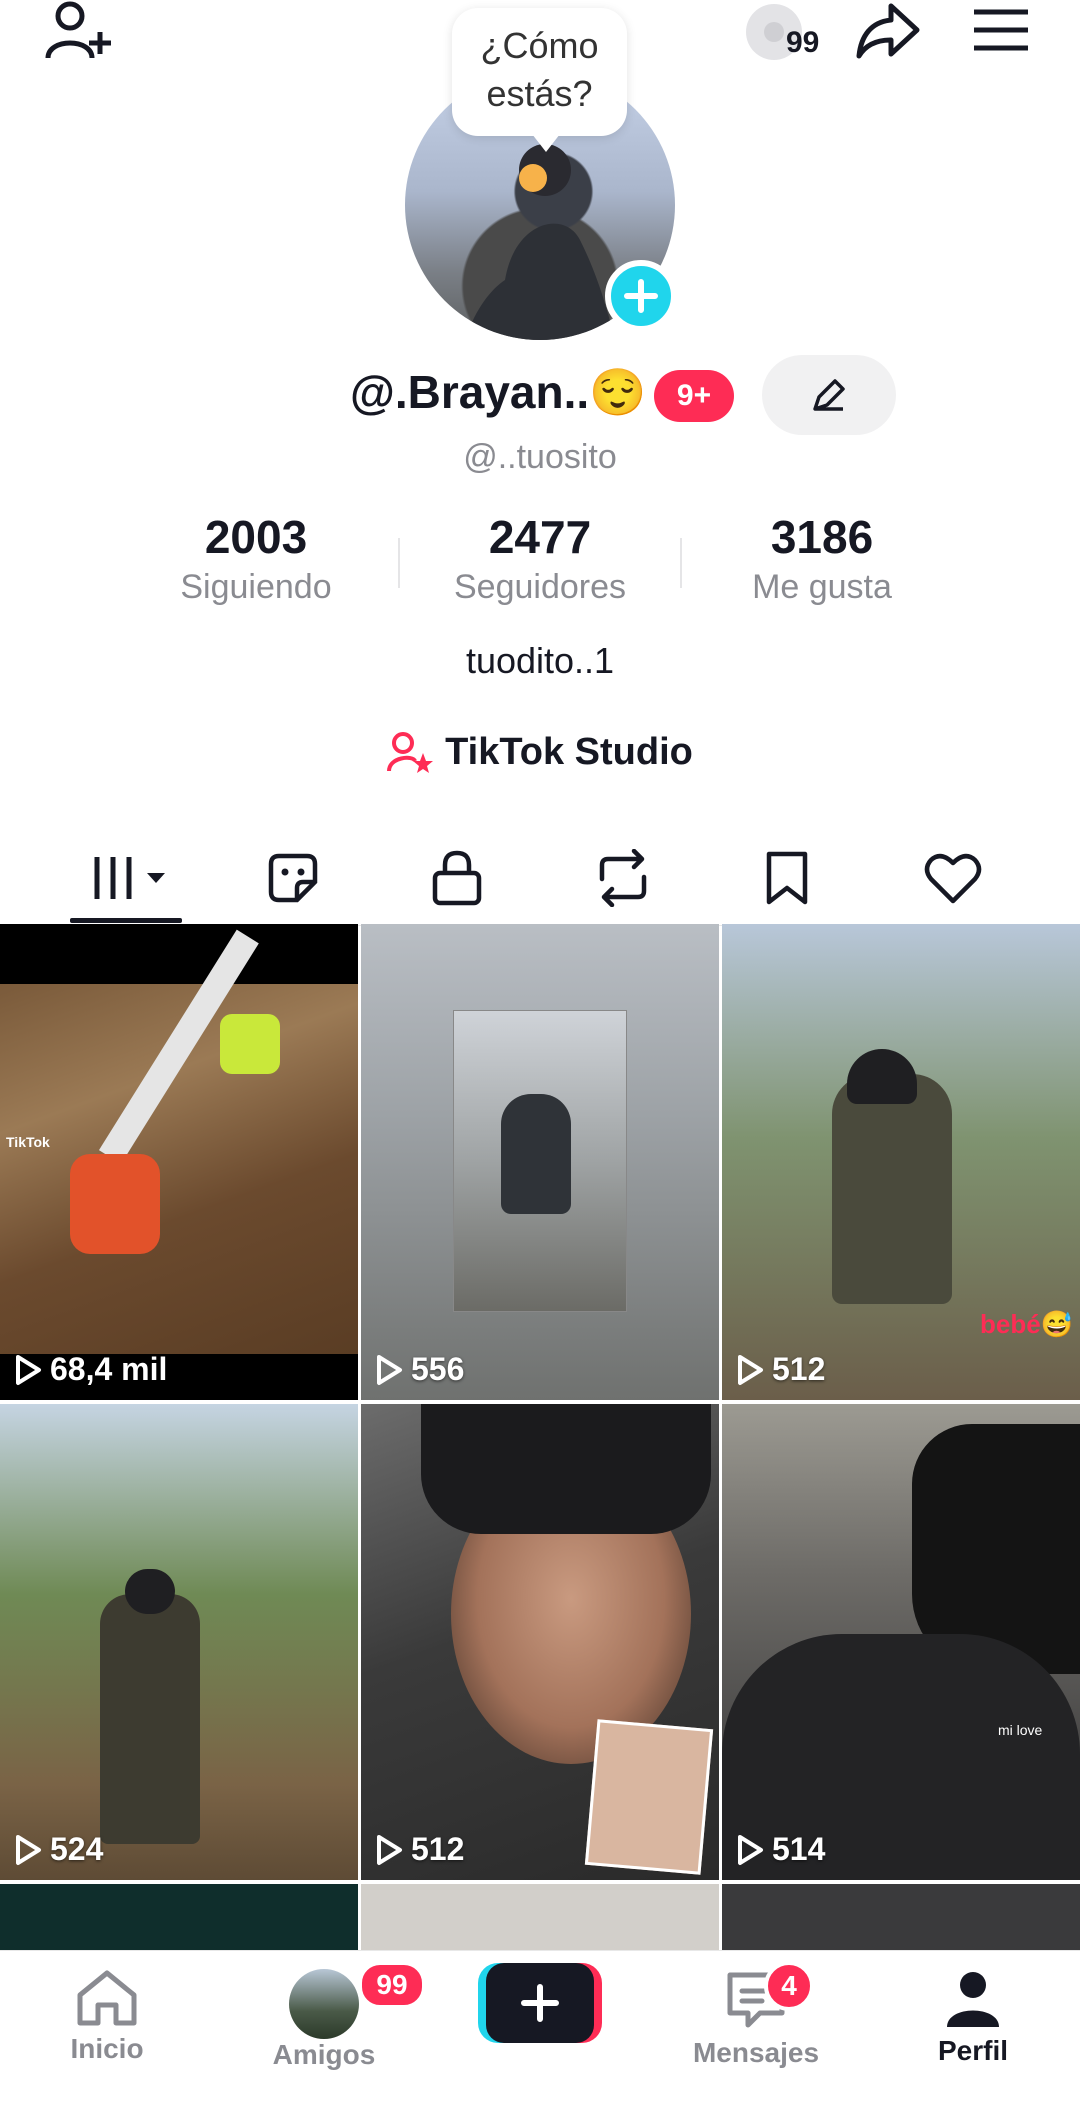 The width and height of the screenshot is (1080, 2101). What do you see at coordinates (540, 660) in the screenshot?
I see `profile-bio: tuodito..1` at bounding box center [540, 660].